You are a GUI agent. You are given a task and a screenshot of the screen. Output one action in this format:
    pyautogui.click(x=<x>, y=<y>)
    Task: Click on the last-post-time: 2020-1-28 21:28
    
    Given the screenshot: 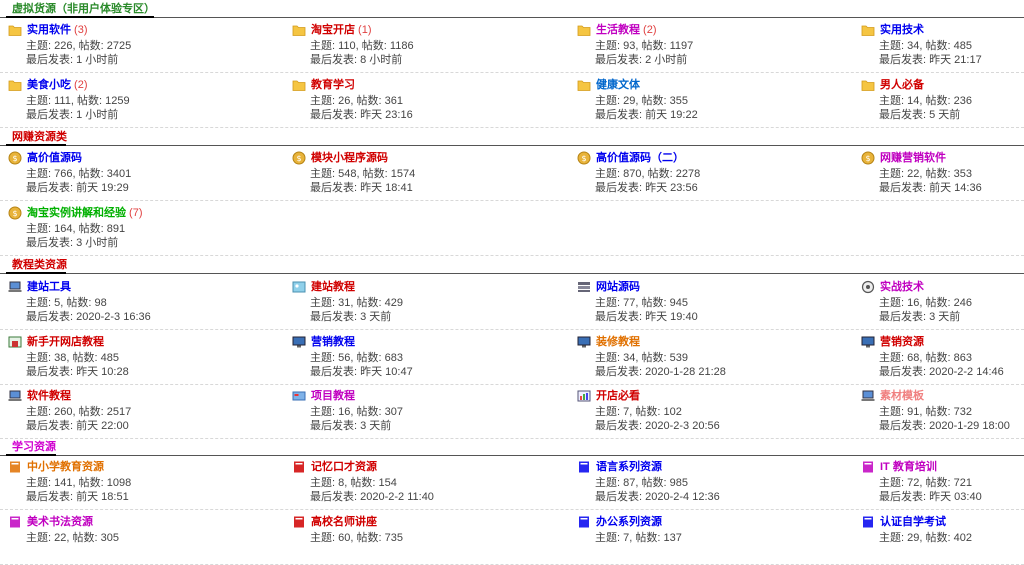 What is the action you would take?
    pyautogui.click(x=685, y=372)
    